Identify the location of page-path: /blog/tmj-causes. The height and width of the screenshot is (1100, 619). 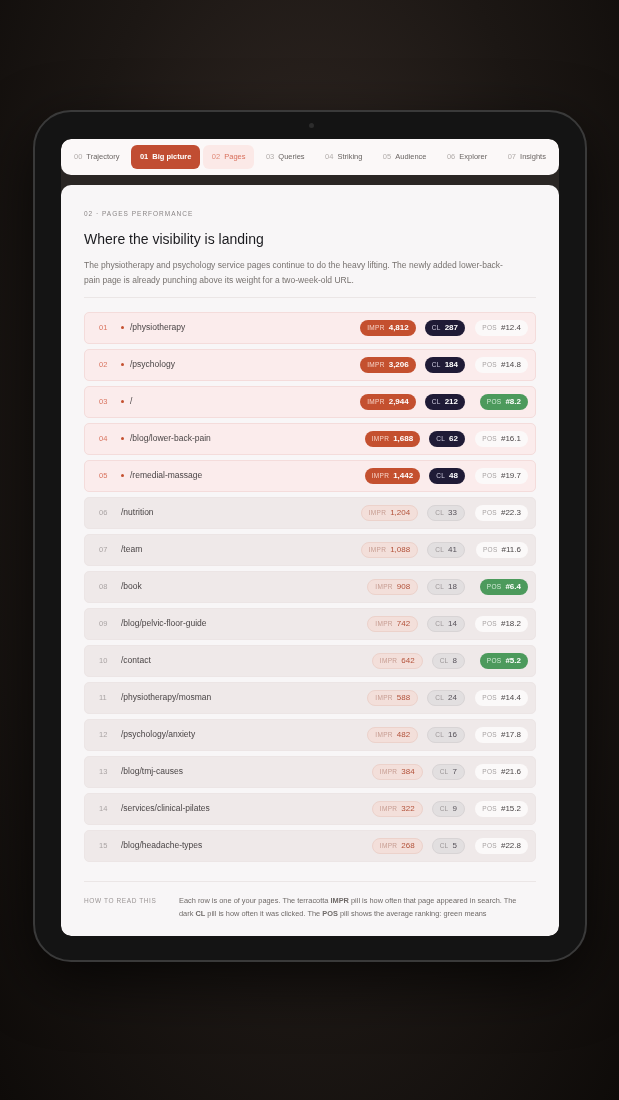
(152, 772).